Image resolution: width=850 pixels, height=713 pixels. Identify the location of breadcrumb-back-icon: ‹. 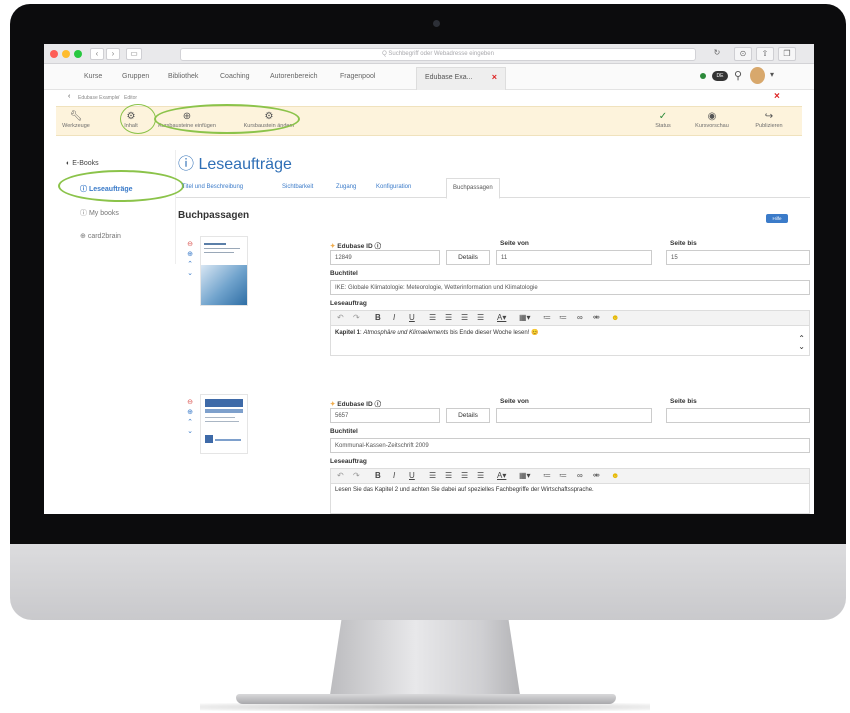
(69, 96).